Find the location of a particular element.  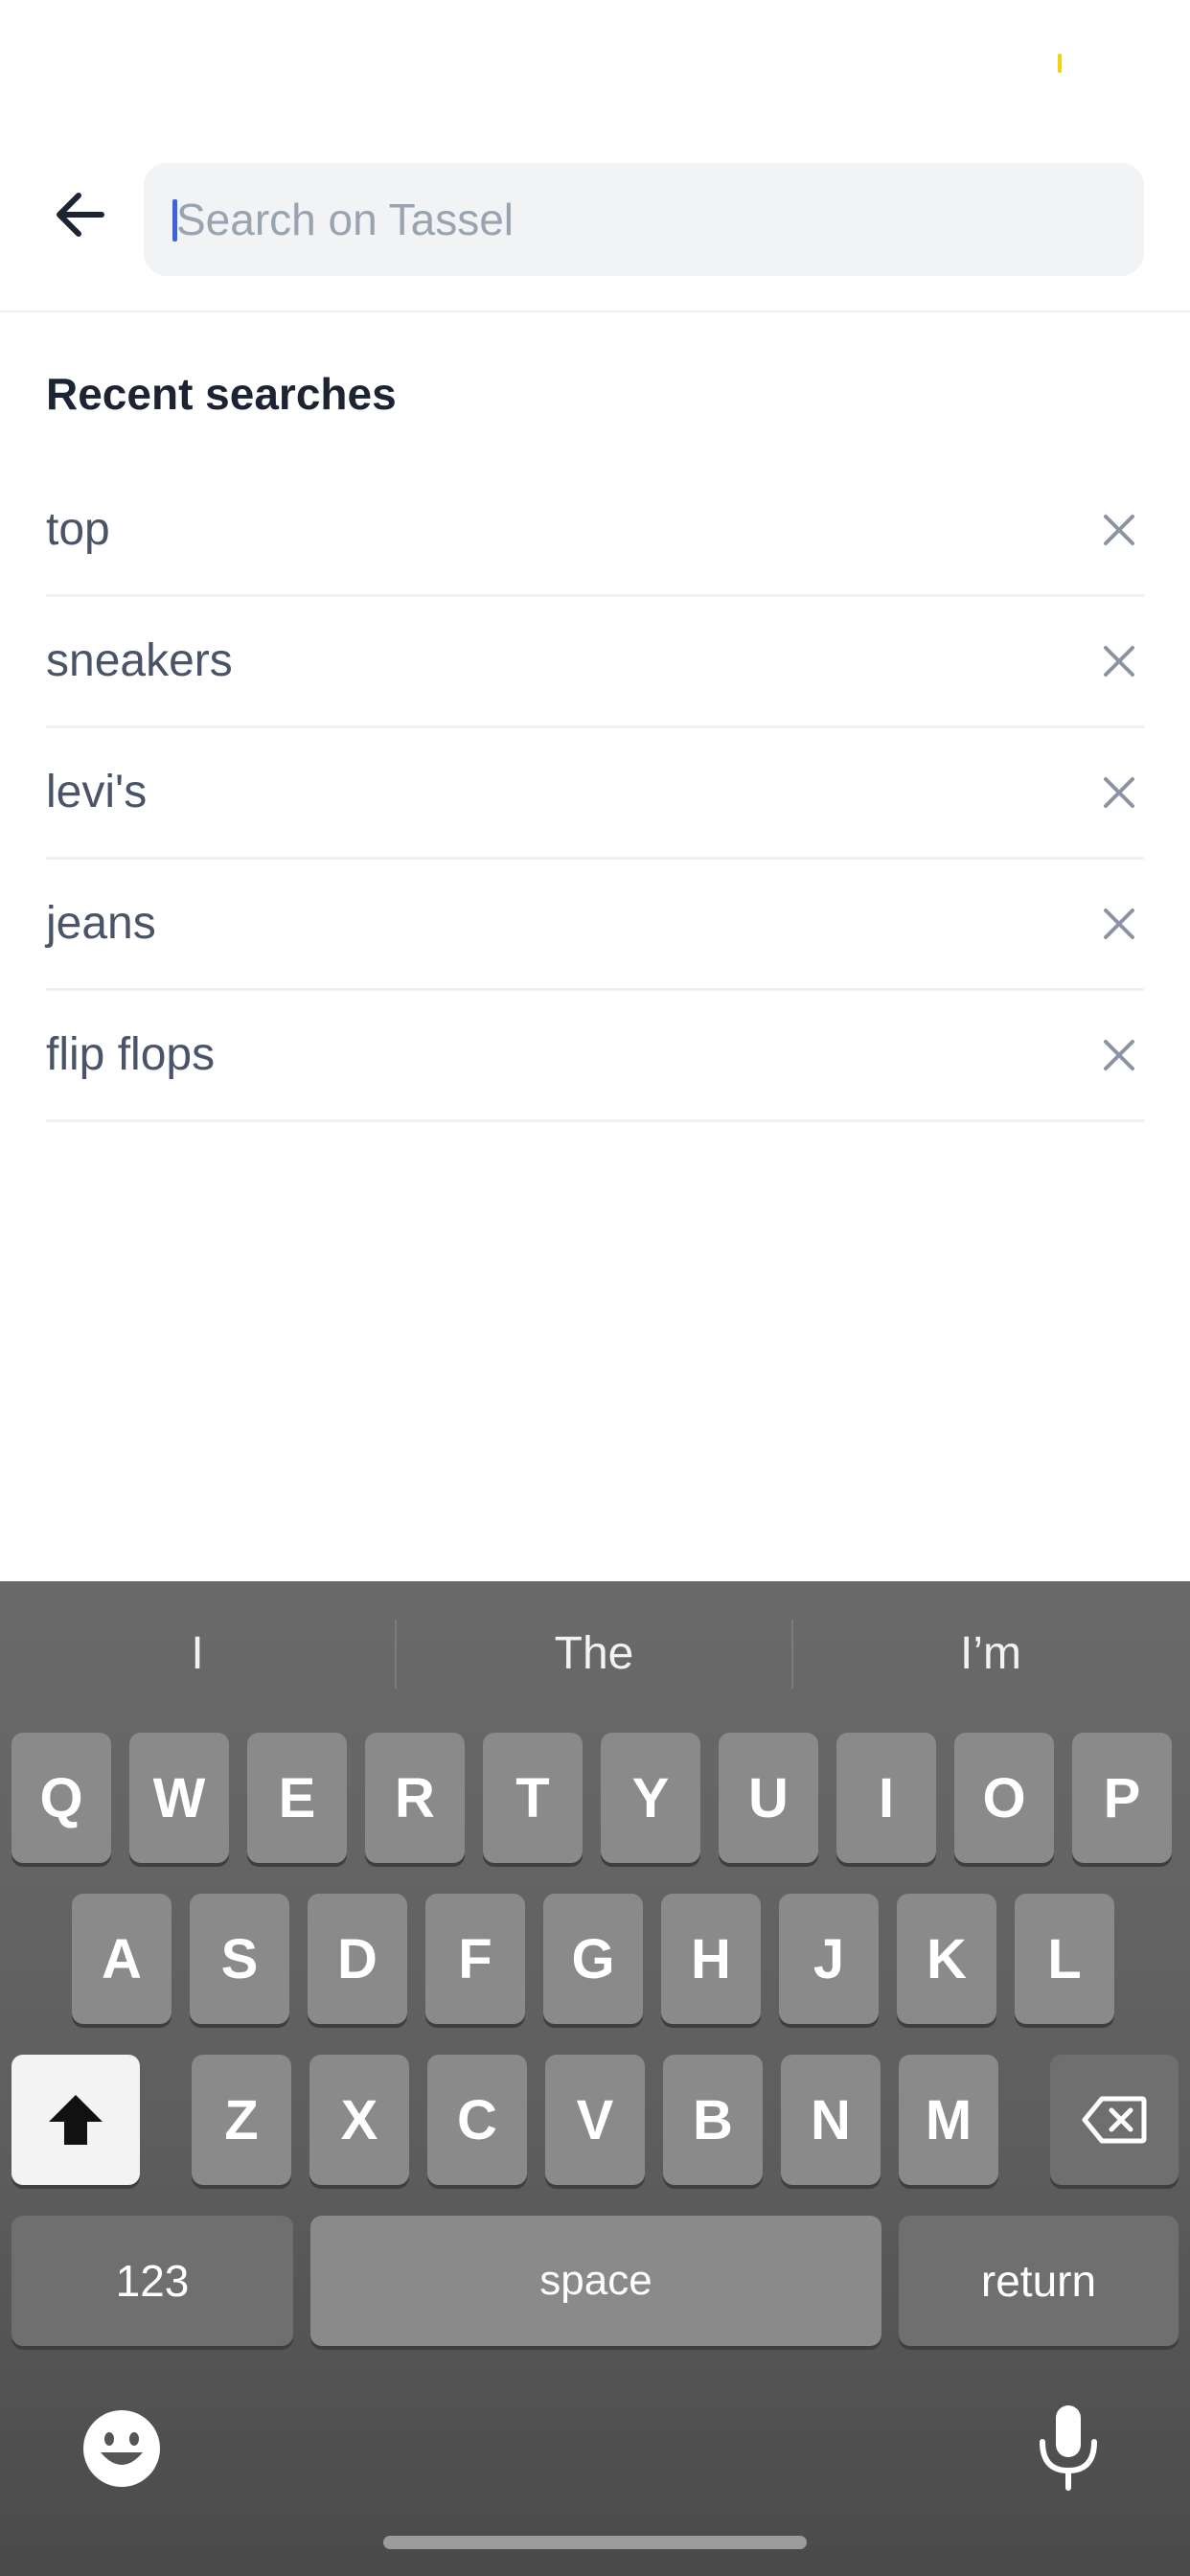

key-b: B is located at coordinates (713, 2120).